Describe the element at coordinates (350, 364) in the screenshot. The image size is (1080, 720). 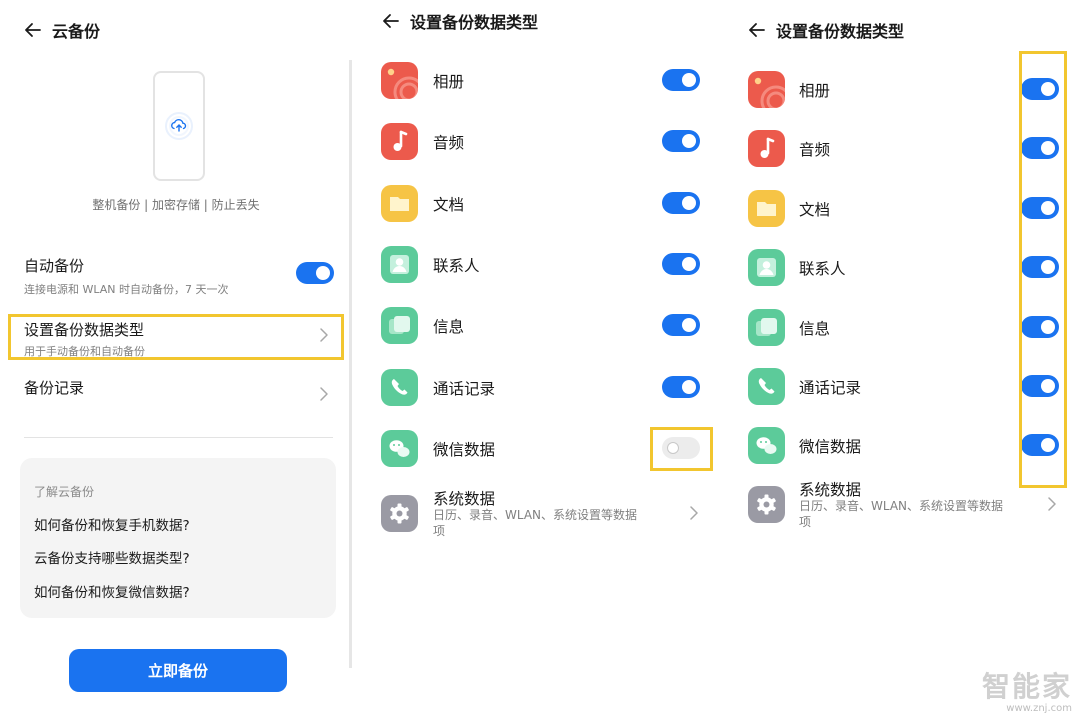
I see `panel-divider` at that location.